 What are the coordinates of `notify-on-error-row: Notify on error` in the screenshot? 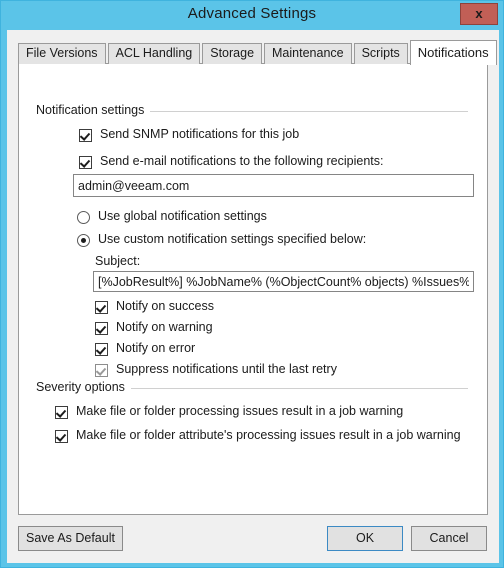 It's located at (145, 348).